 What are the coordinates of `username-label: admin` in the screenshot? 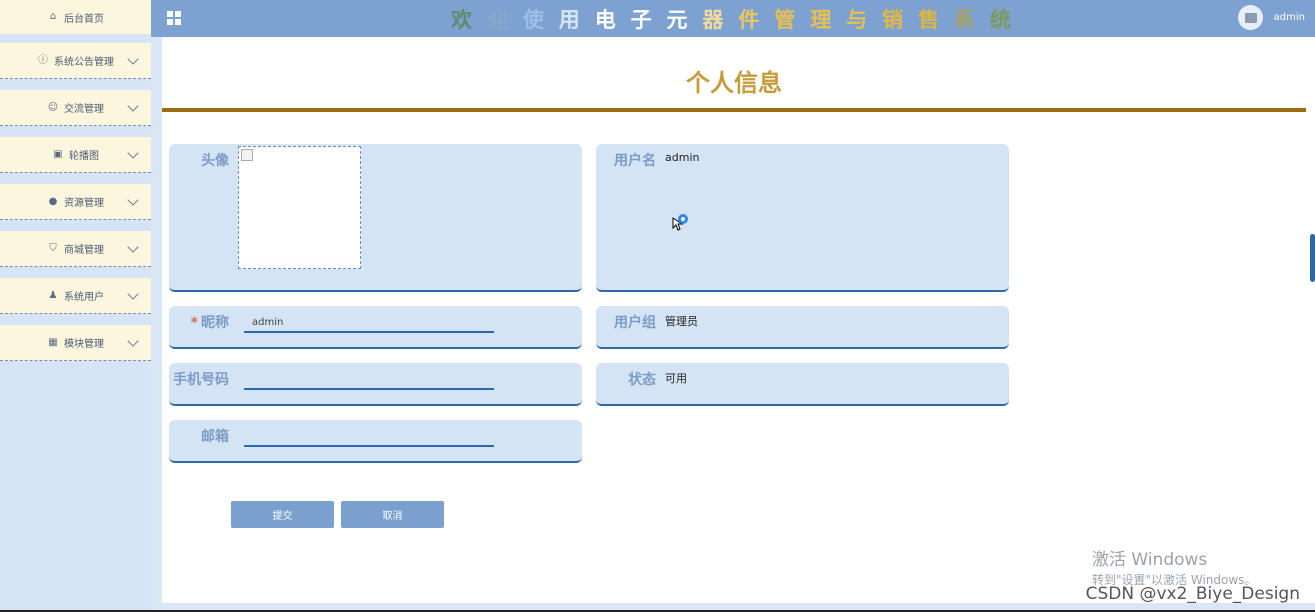 It's located at (1289, 17).